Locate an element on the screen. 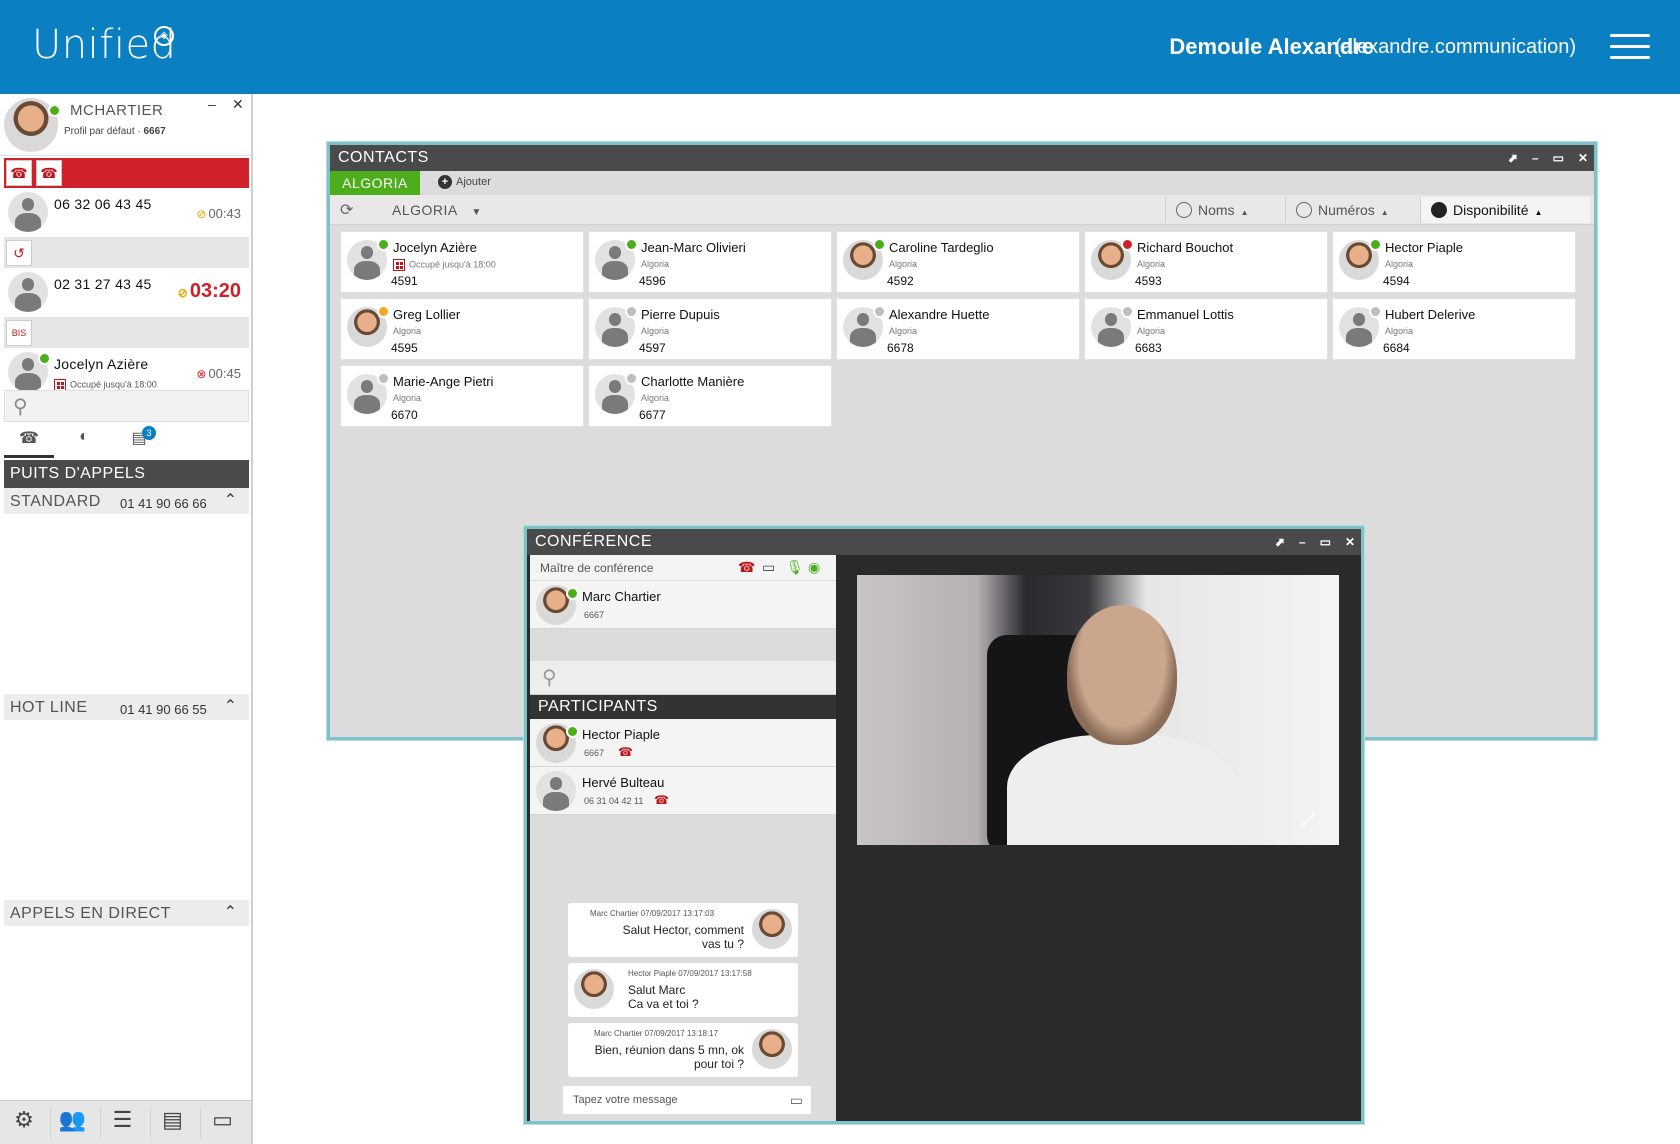 Image resolution: width=1680 pixels, height=1144 pixels. queue-direct-calls: APPELS EN DIRECT ⌃ is located at coordinates (126, 913).